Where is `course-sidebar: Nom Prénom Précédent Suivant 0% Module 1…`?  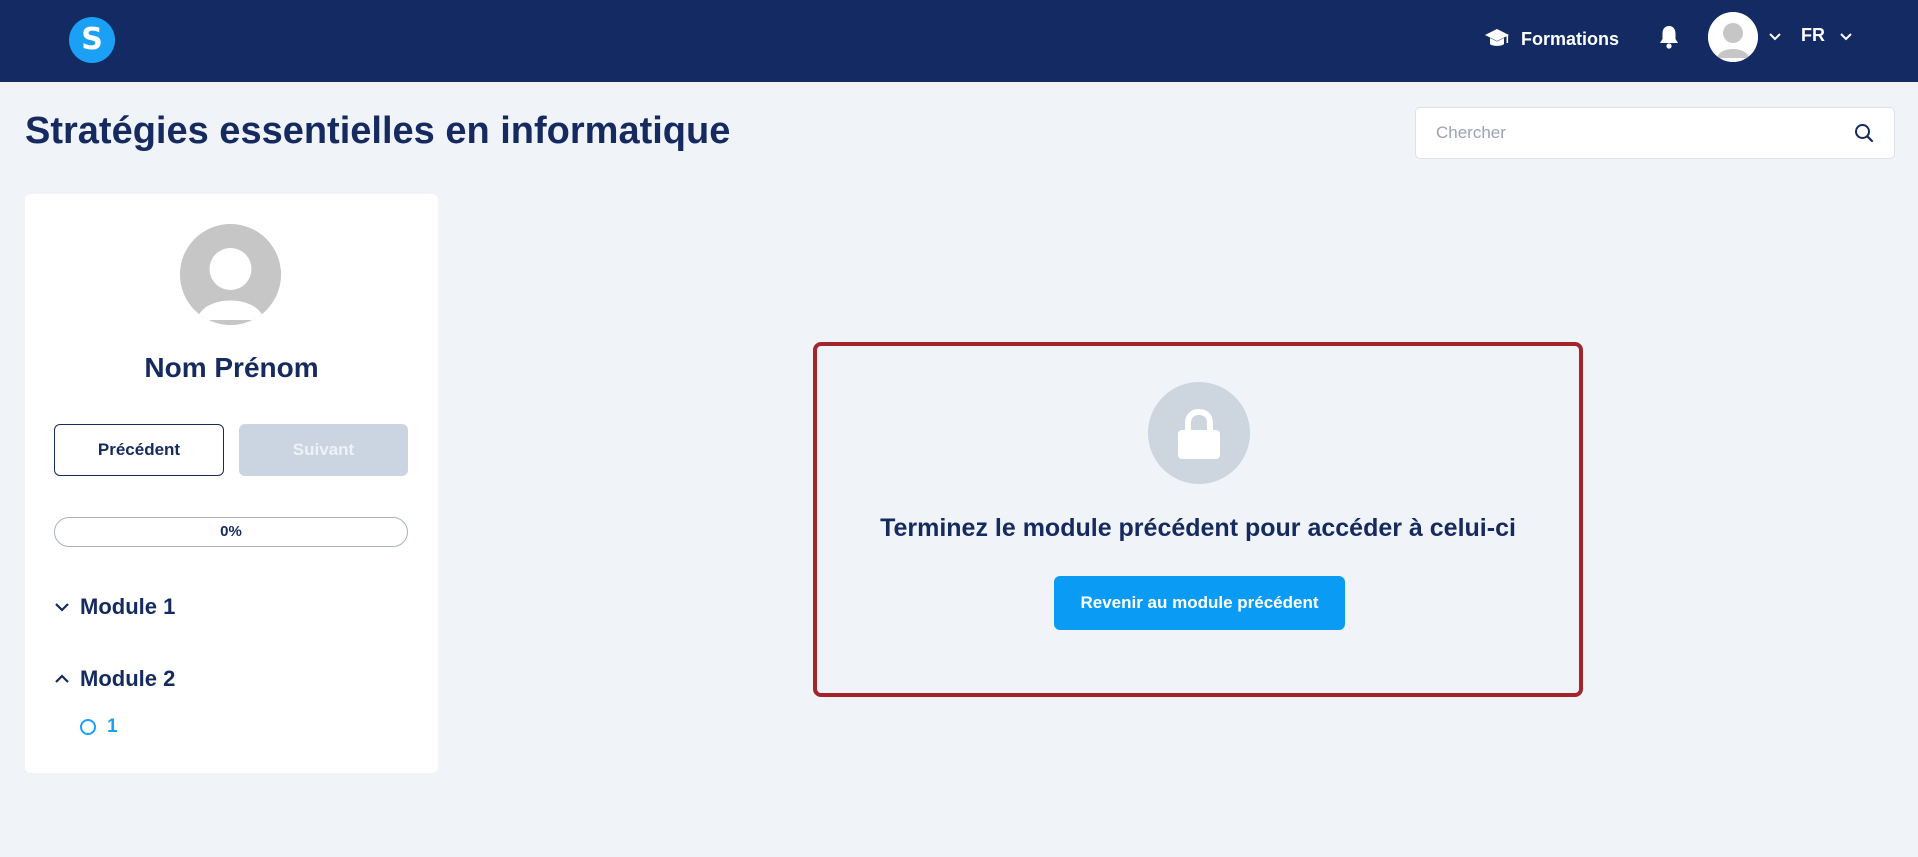
course-sidebar: Nom Prénom Précédent Suivant 0% Module 1… is located at coordinates (231, 483).